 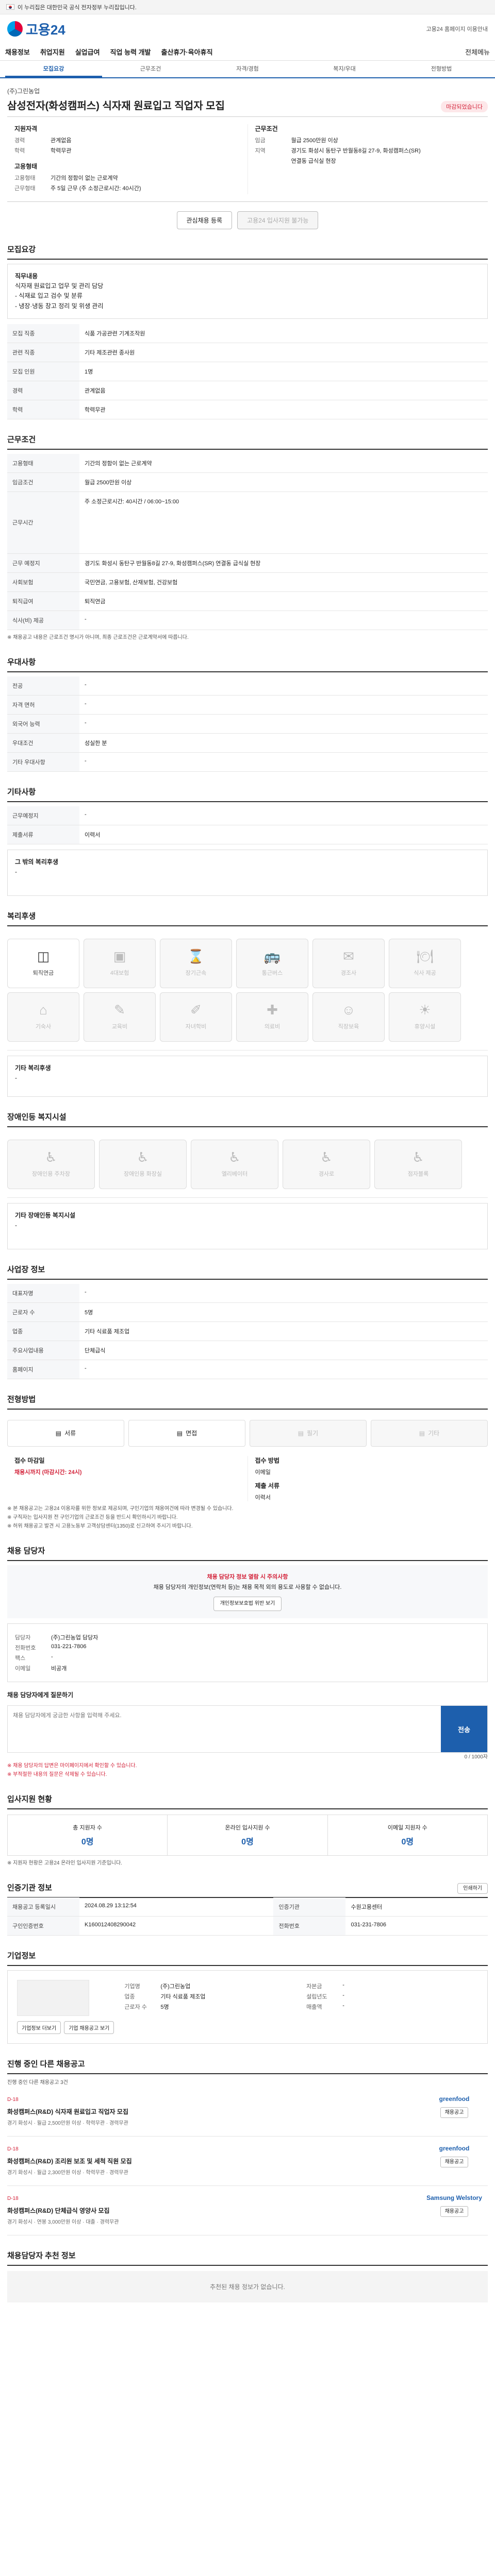 I want to click on deadline-label: 접수 마감일, so click(x=29, y=1460).